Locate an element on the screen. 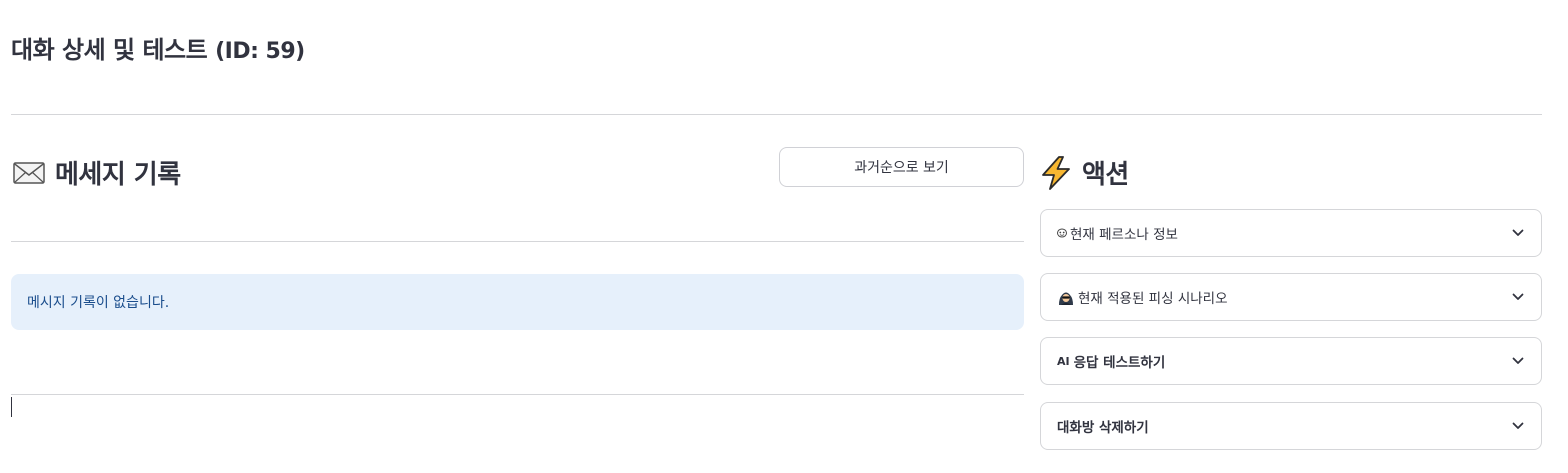  sort-oldest-button: 과거순으로 보기 is located at coordinates (901, 167).